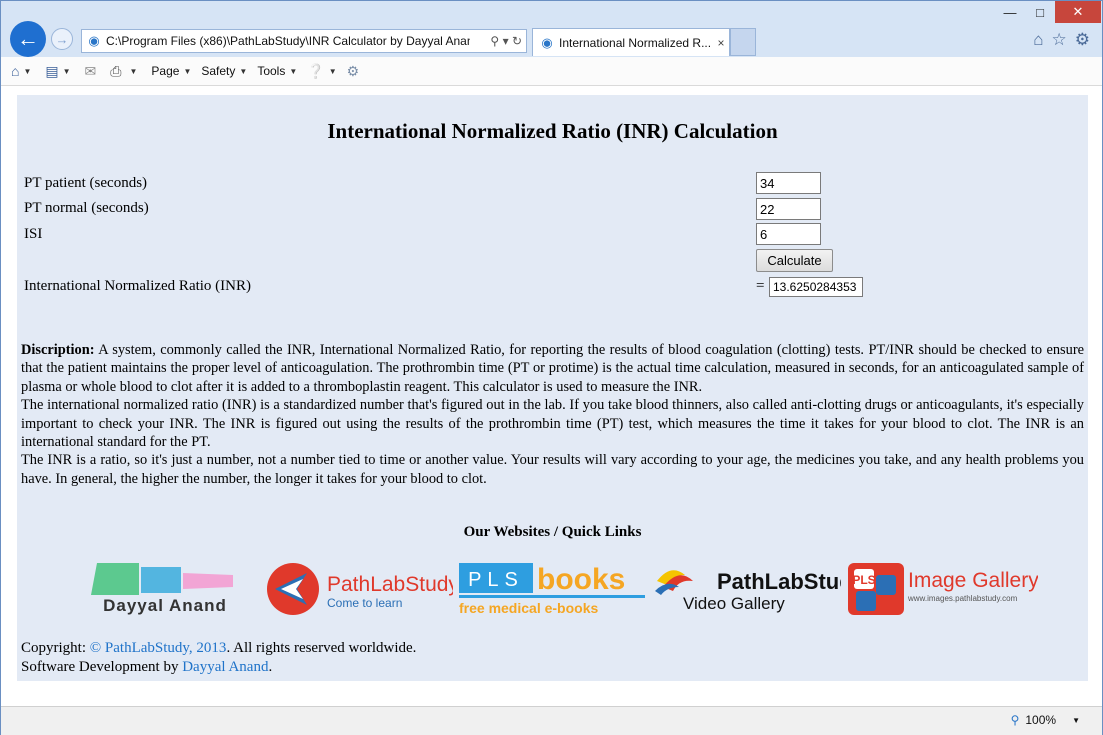 The height and width of the screenshot is (735, 1103). What do you see at coordinates (1015, 720) in the screenshot?
I see `zoom-icon: ⚲` at bounding box center [1015, 720].